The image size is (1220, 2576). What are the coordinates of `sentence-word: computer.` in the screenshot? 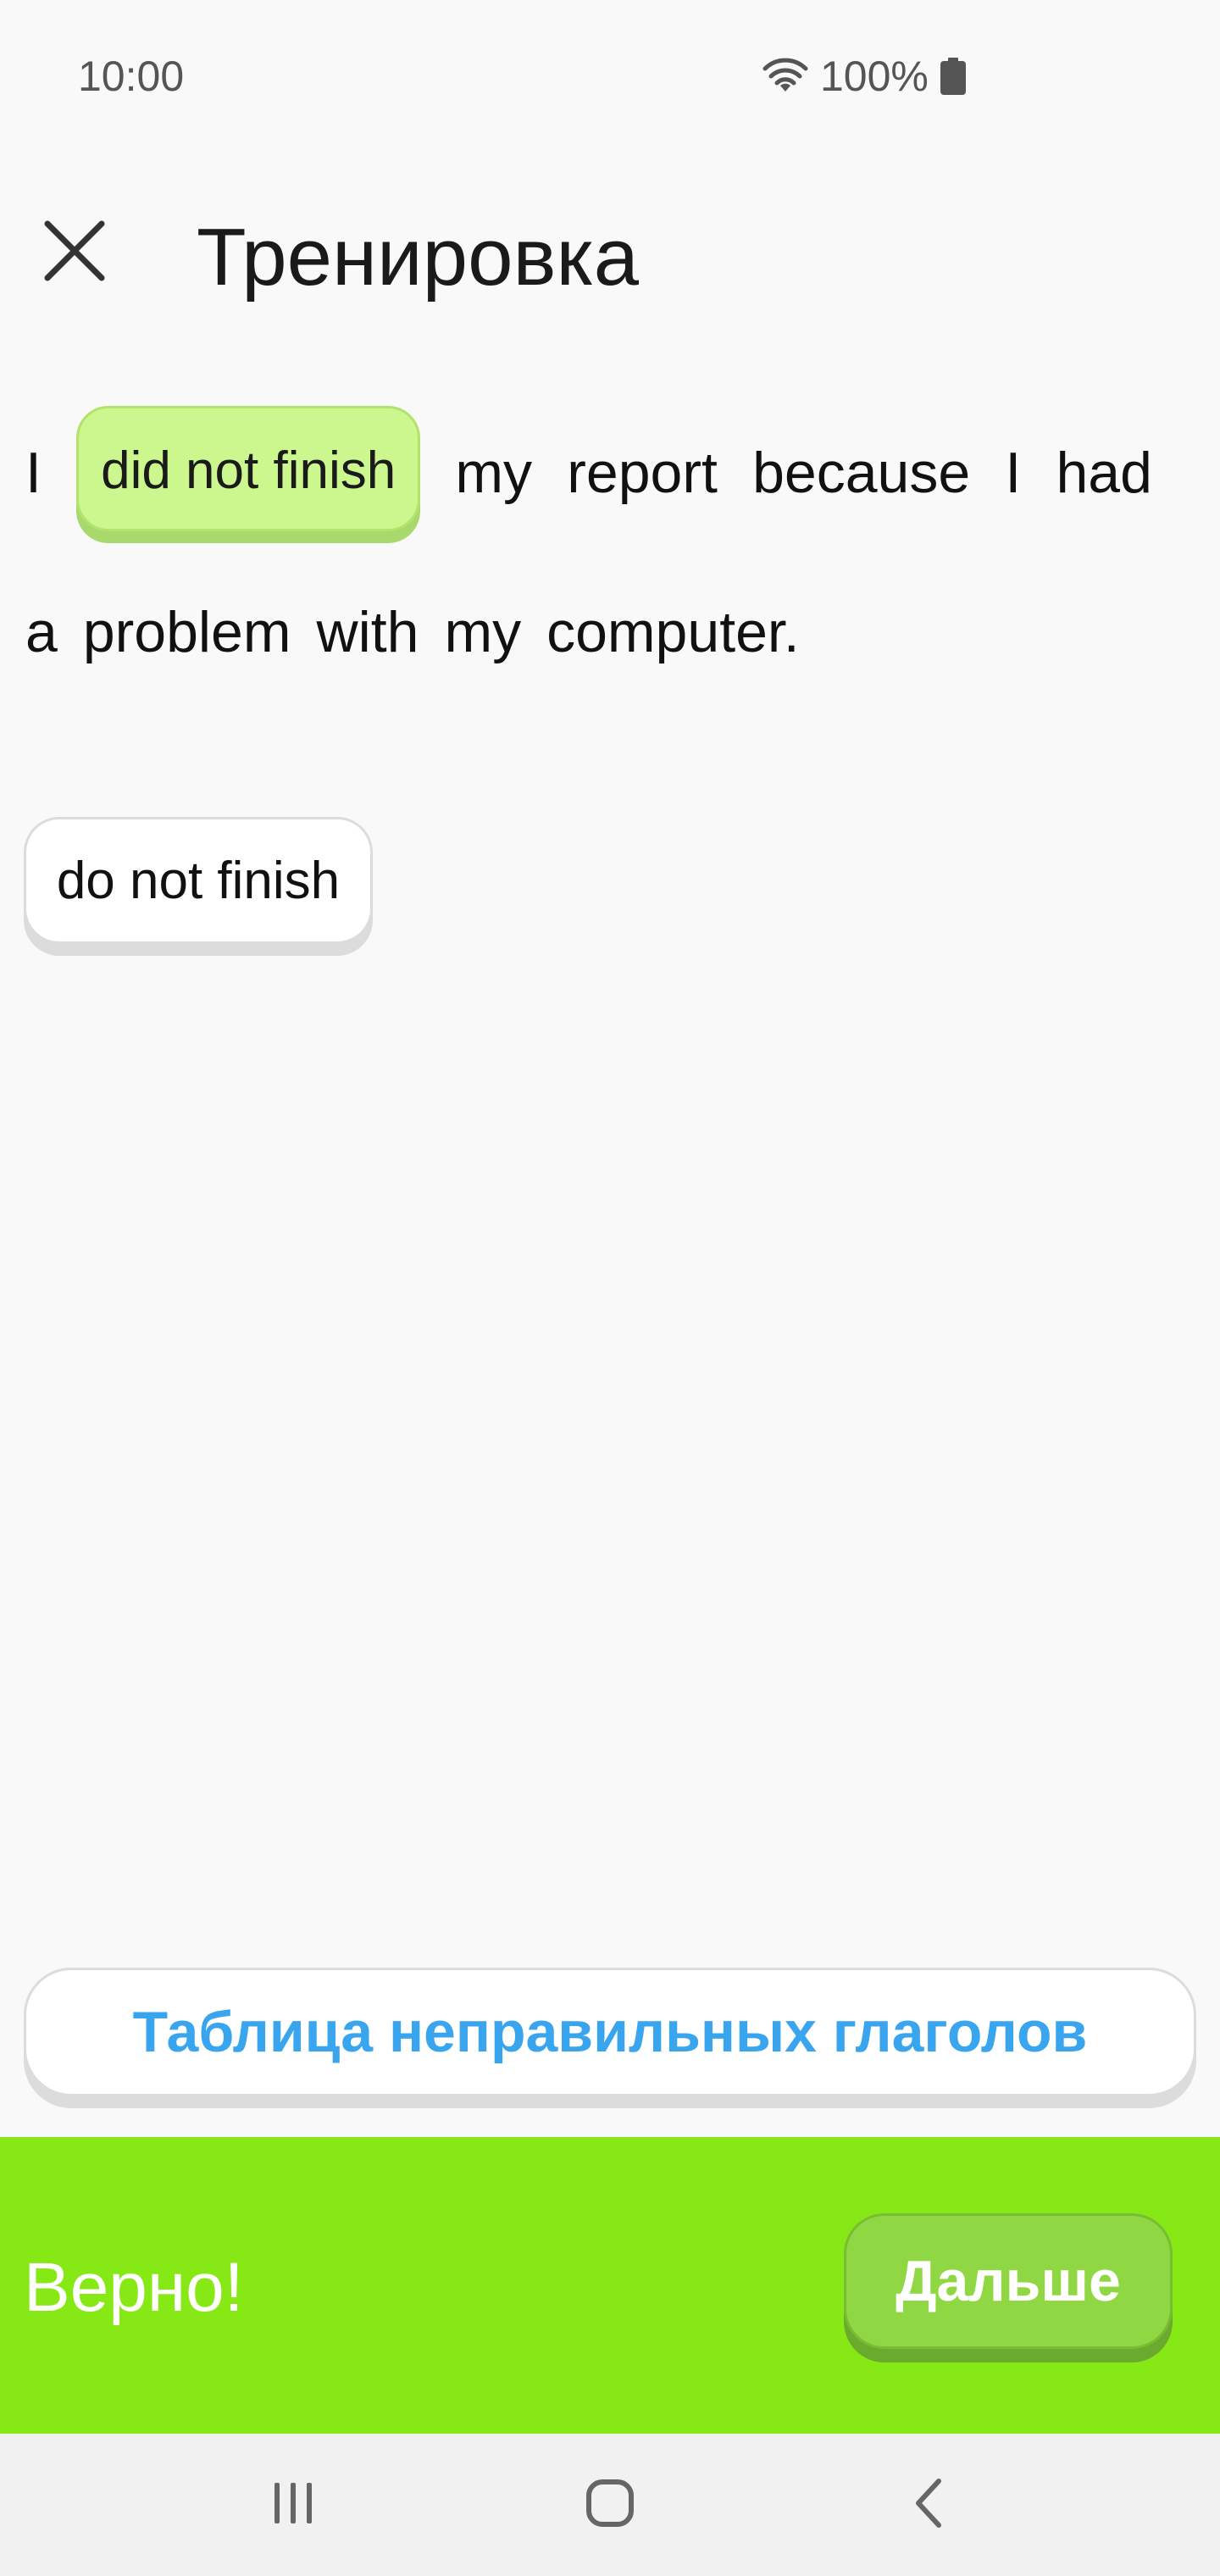 It's located at (673, 632).